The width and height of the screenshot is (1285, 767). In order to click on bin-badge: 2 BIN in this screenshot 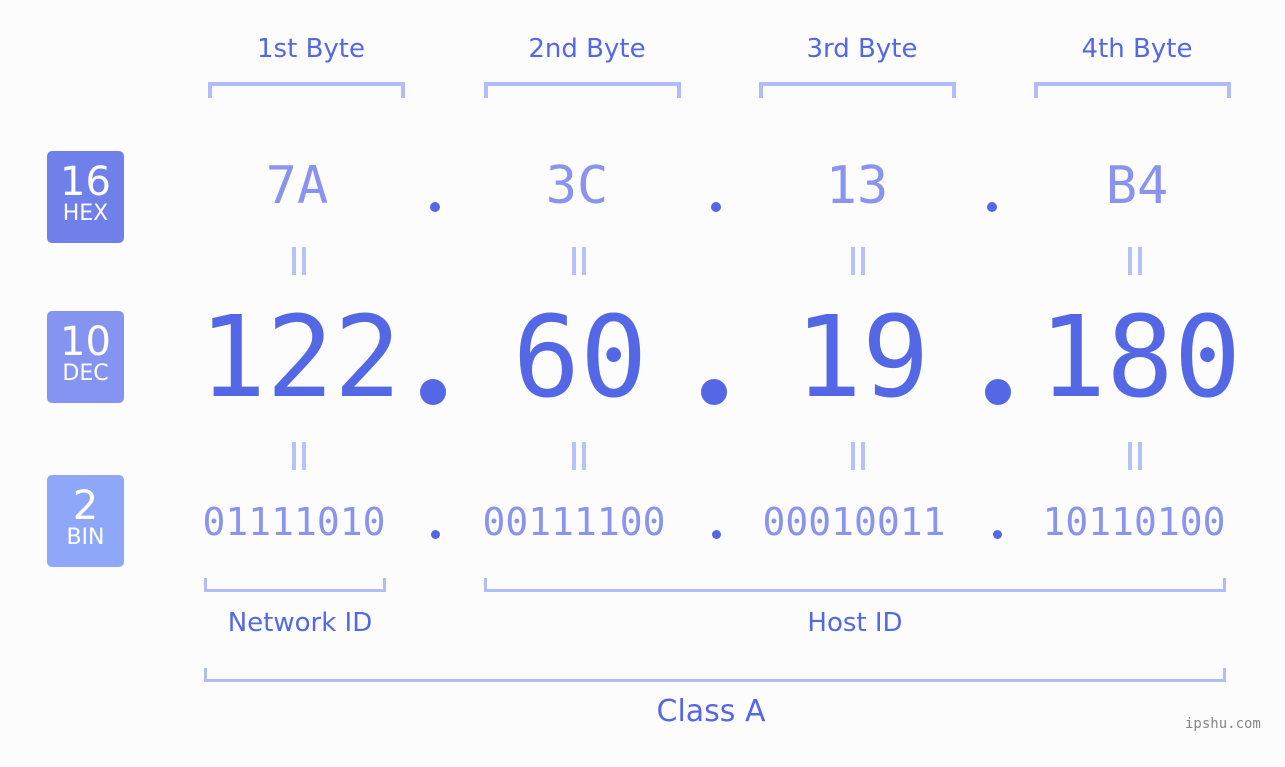, I will do `click(85, 521)`.